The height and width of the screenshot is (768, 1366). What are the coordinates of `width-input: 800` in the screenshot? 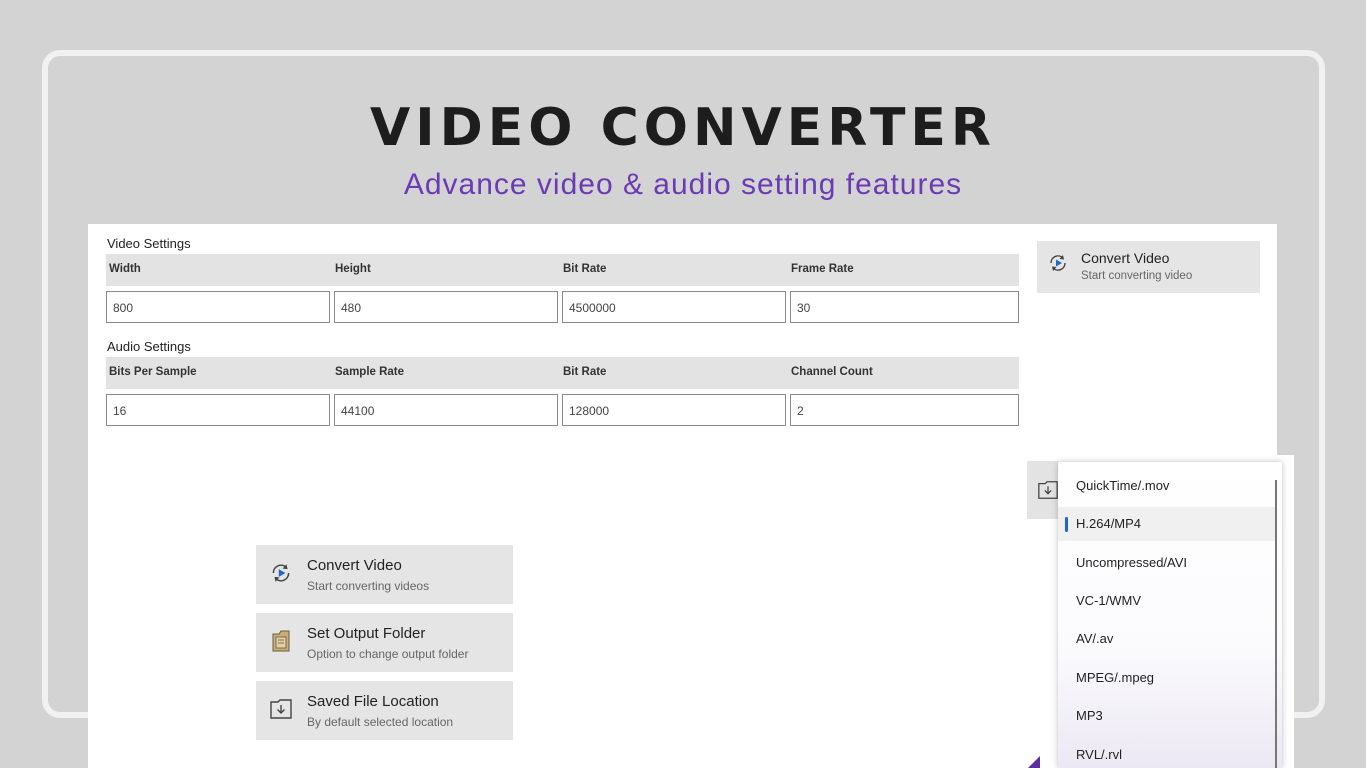 It's located at (218, 307).